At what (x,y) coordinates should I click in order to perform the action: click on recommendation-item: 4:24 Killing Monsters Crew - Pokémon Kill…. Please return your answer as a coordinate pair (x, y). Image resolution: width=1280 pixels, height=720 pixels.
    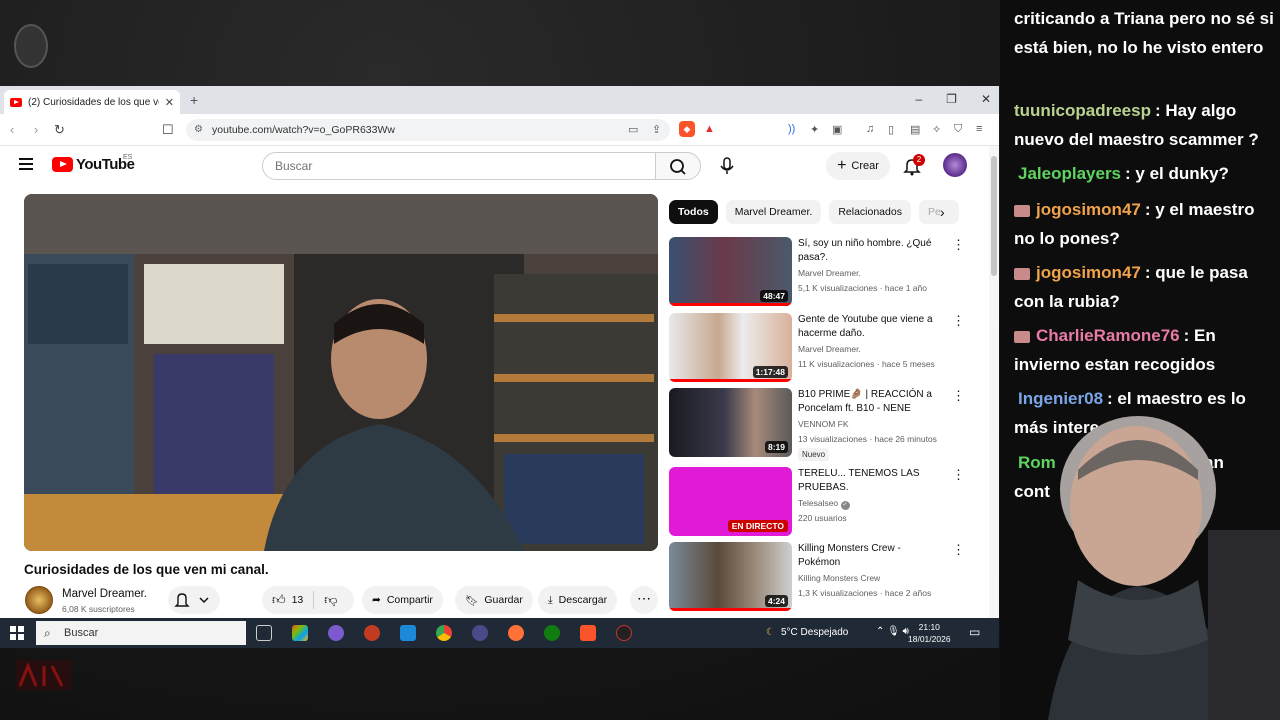
    Looking at the image, I should click on (819, 577).